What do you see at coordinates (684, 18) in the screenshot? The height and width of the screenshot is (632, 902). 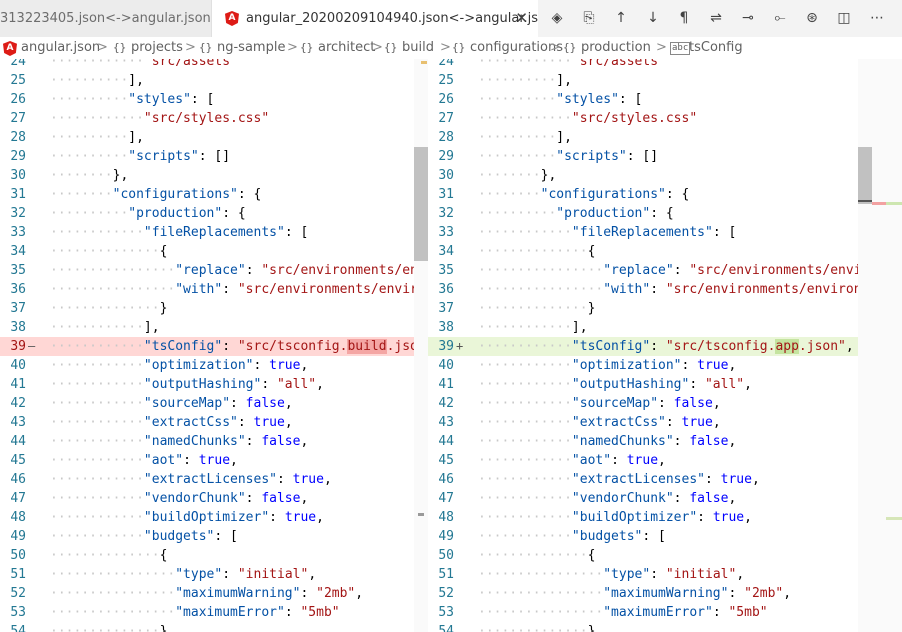 I see `paragraph-icon: ¶` at bounding box center [684, 18].